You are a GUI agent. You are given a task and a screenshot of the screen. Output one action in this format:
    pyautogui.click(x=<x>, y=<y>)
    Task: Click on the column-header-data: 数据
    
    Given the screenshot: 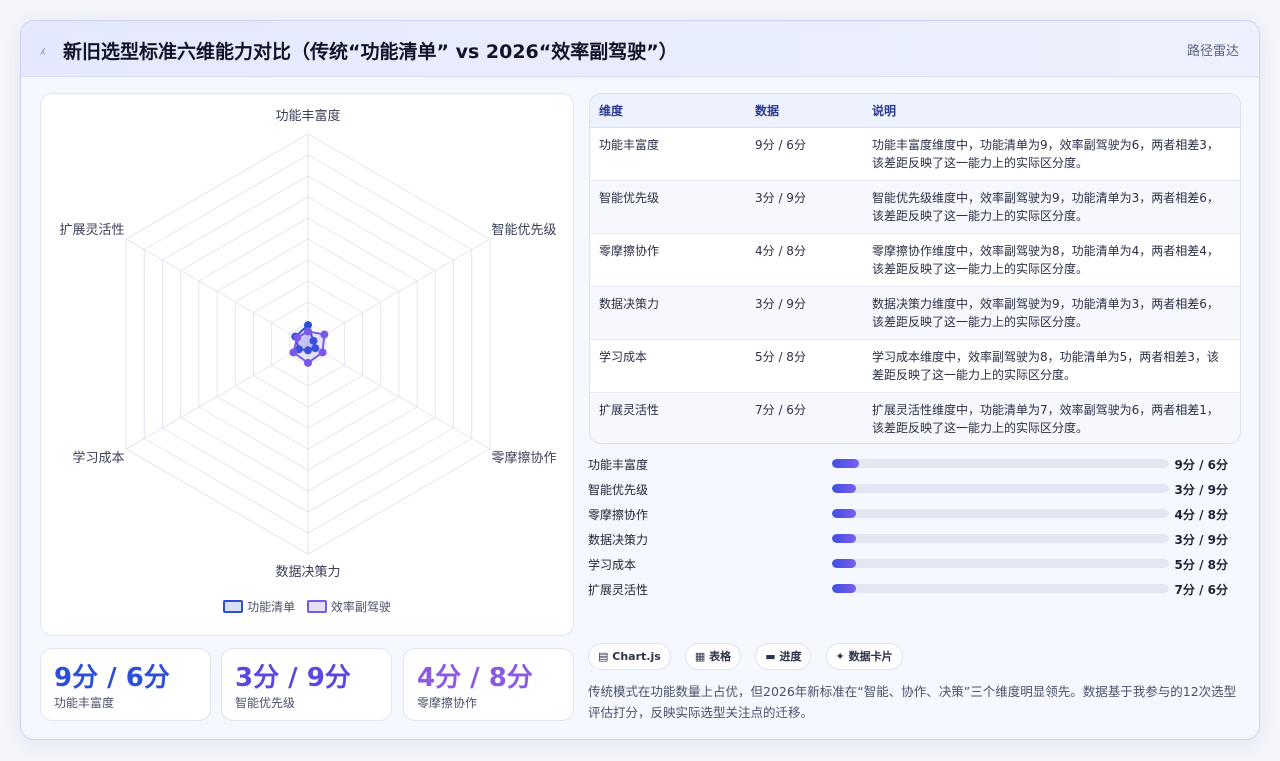 What is the action you would take?
    pyautogui.click(x=804, y=111)
    